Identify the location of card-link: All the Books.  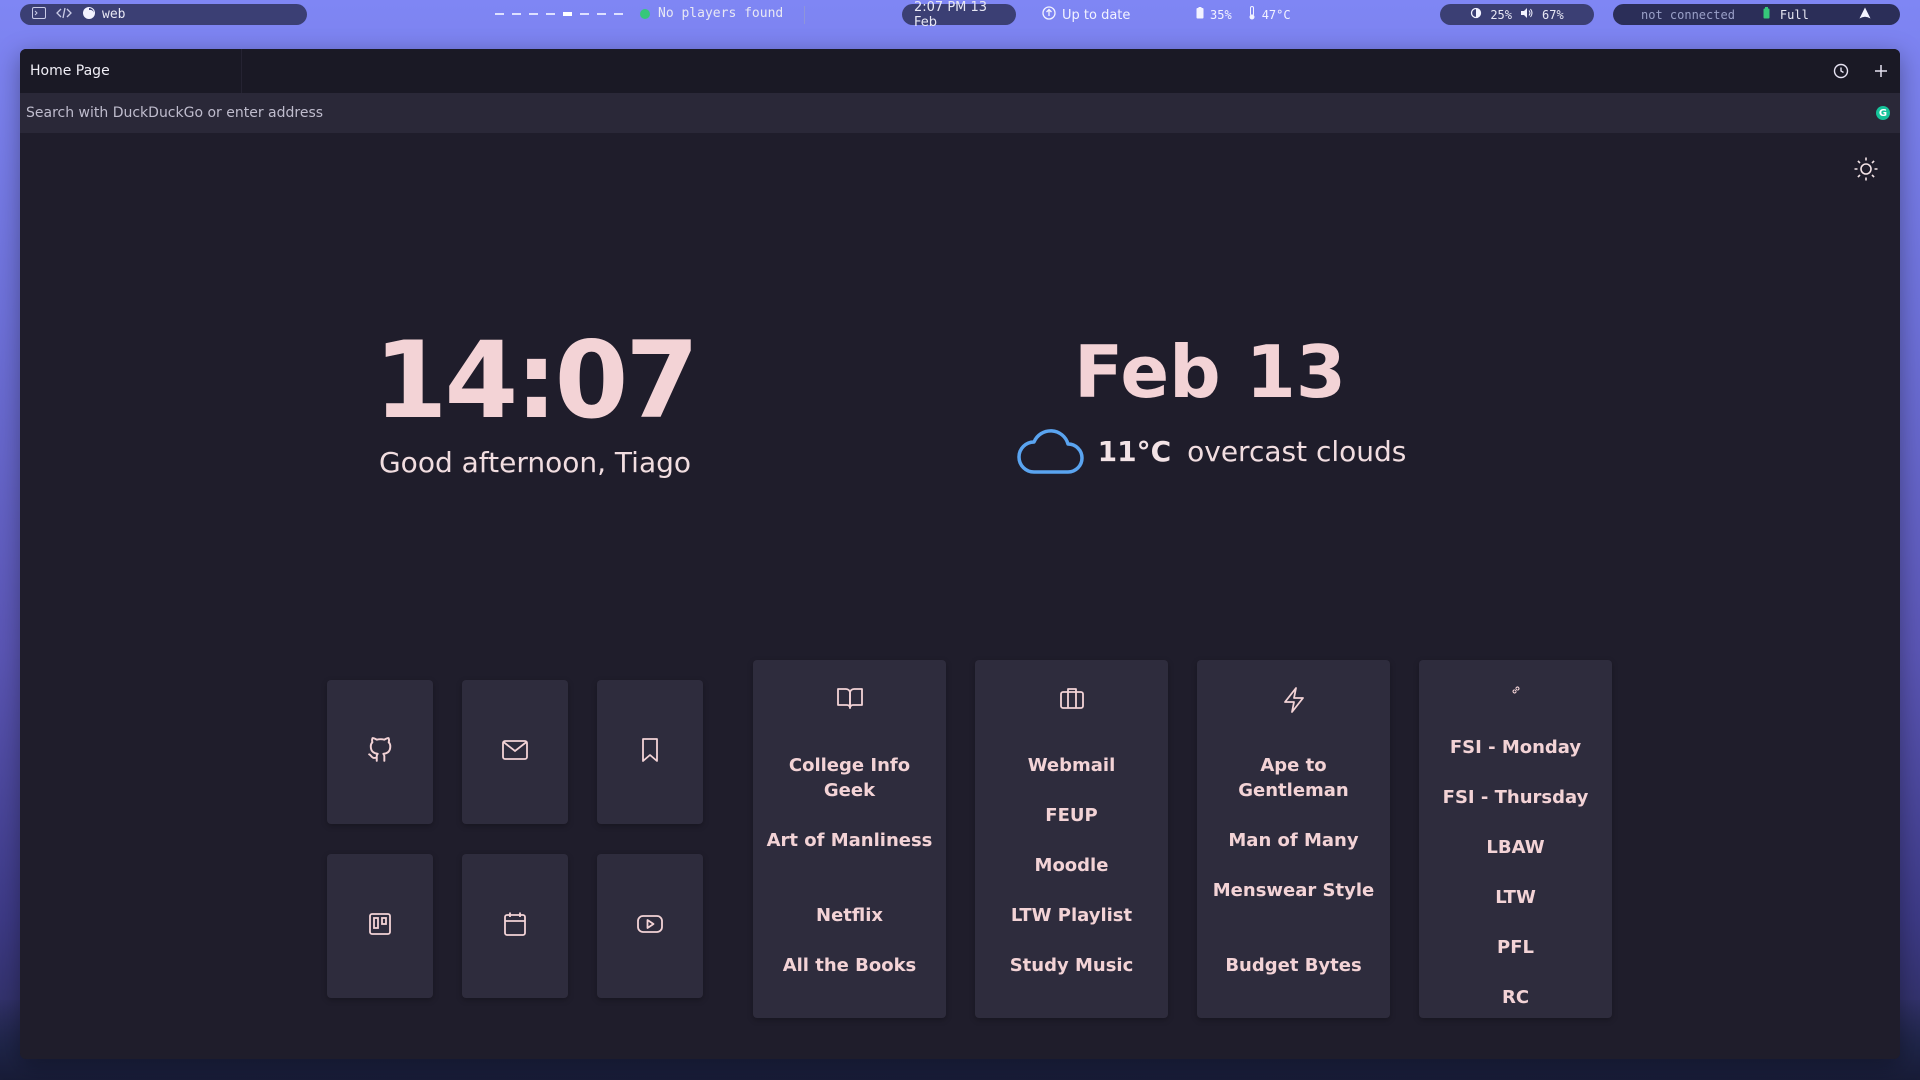
(849, 965).